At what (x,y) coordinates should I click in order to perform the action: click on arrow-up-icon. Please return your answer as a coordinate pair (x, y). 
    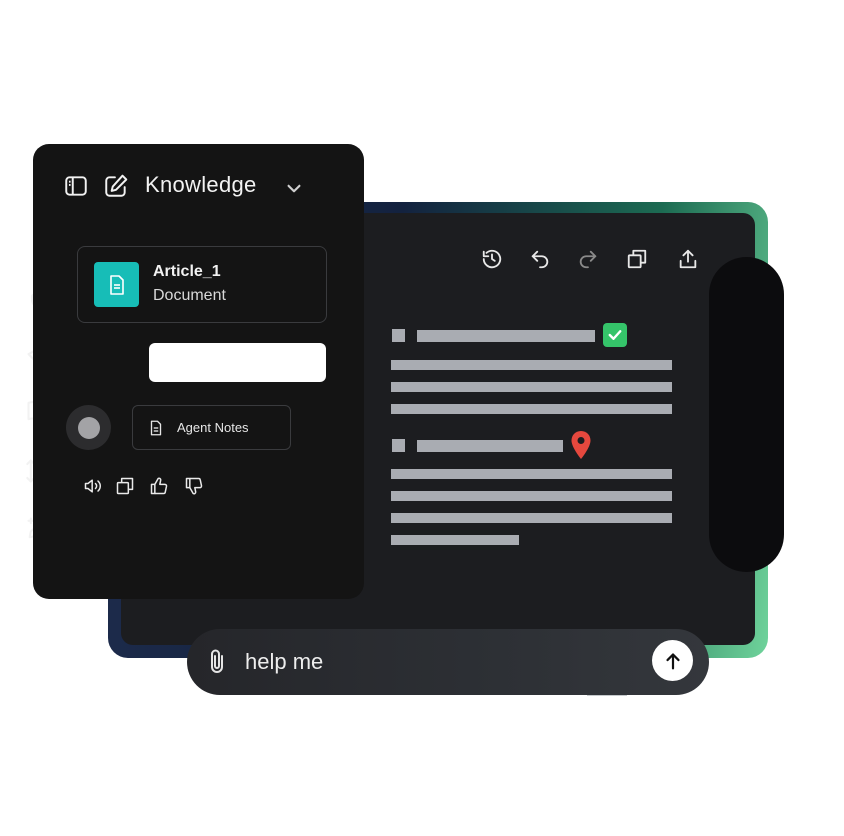
    Looking at the image, I should click on (672, 660).